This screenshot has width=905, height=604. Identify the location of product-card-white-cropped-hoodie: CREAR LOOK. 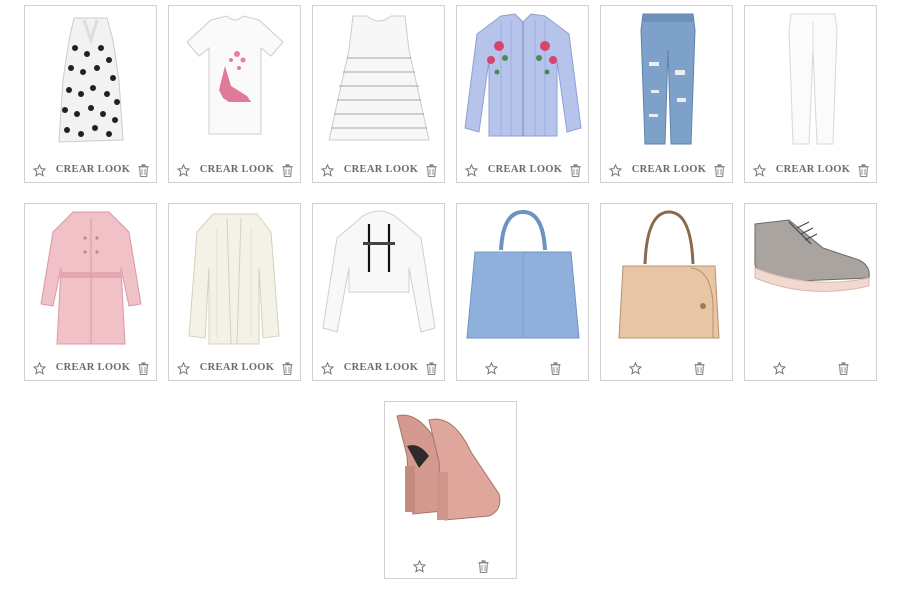
(378, 292).